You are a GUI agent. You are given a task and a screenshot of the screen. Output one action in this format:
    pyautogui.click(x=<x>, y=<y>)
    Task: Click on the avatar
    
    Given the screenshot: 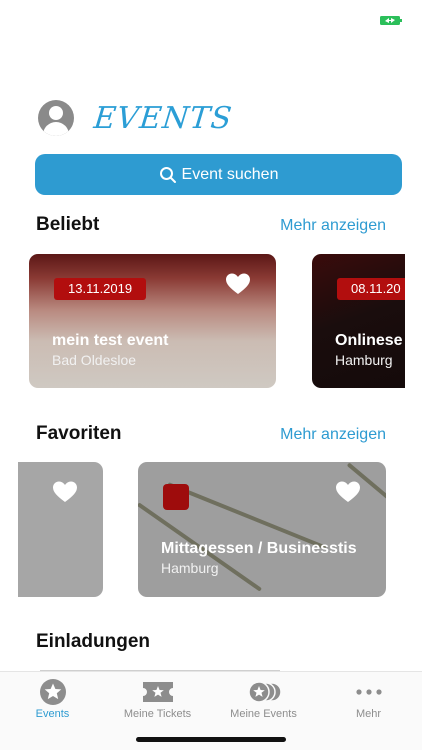 What is the action you would take?
    pyautogui.click(x=56, y=118)
    